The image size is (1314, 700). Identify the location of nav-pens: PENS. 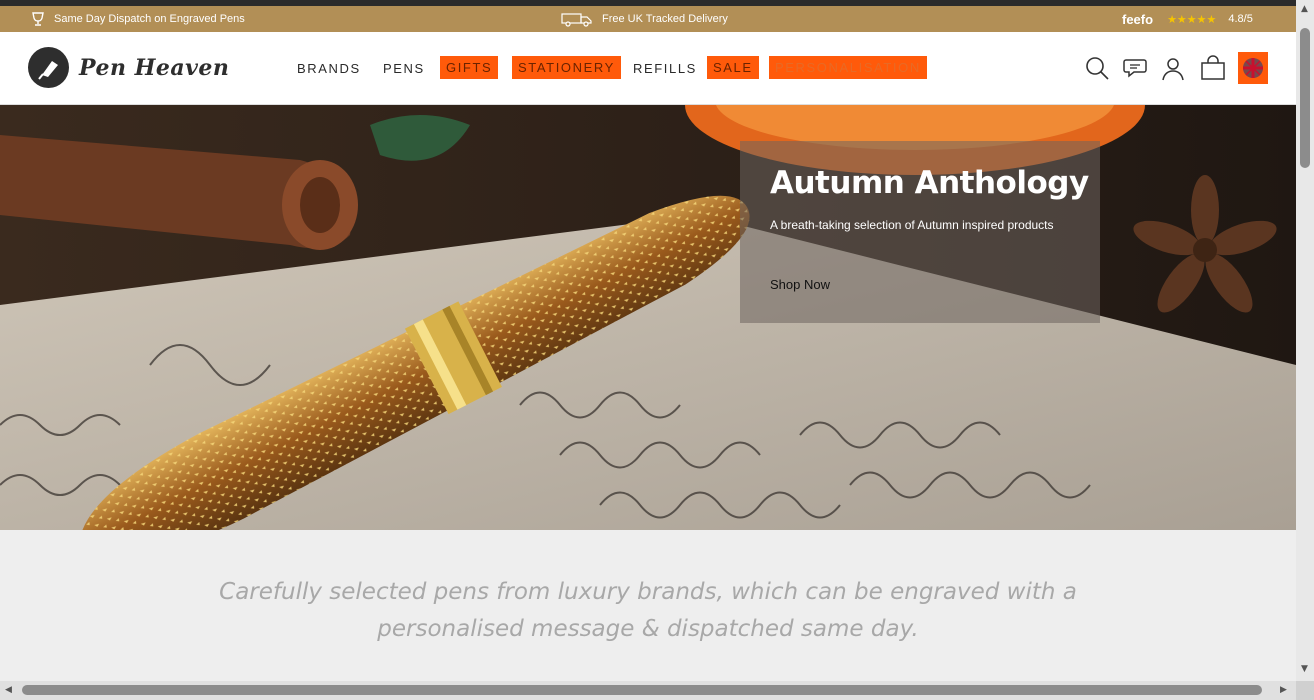
(404, 68).